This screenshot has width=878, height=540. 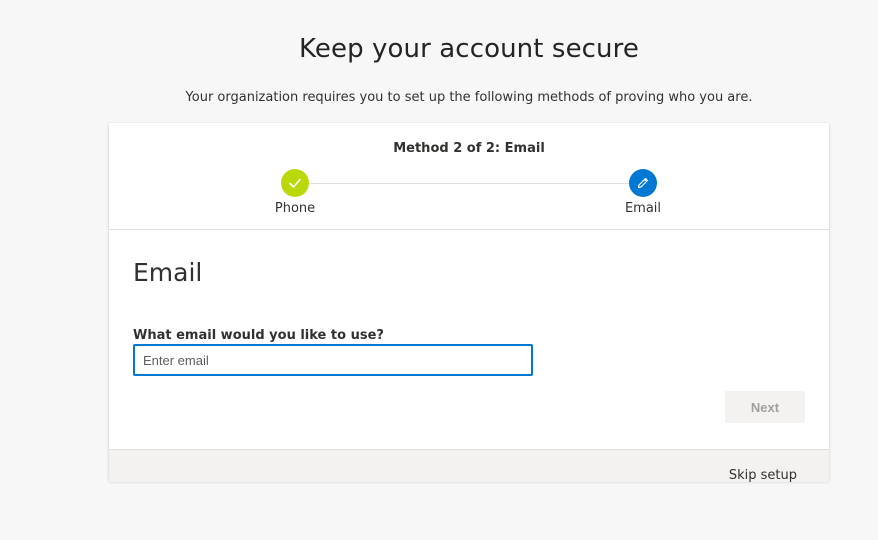 What do you see at coordinates (763, 475) in the screenshot?
I see `skip-setup-link: Skip setup` at bounding box center [763, 475].